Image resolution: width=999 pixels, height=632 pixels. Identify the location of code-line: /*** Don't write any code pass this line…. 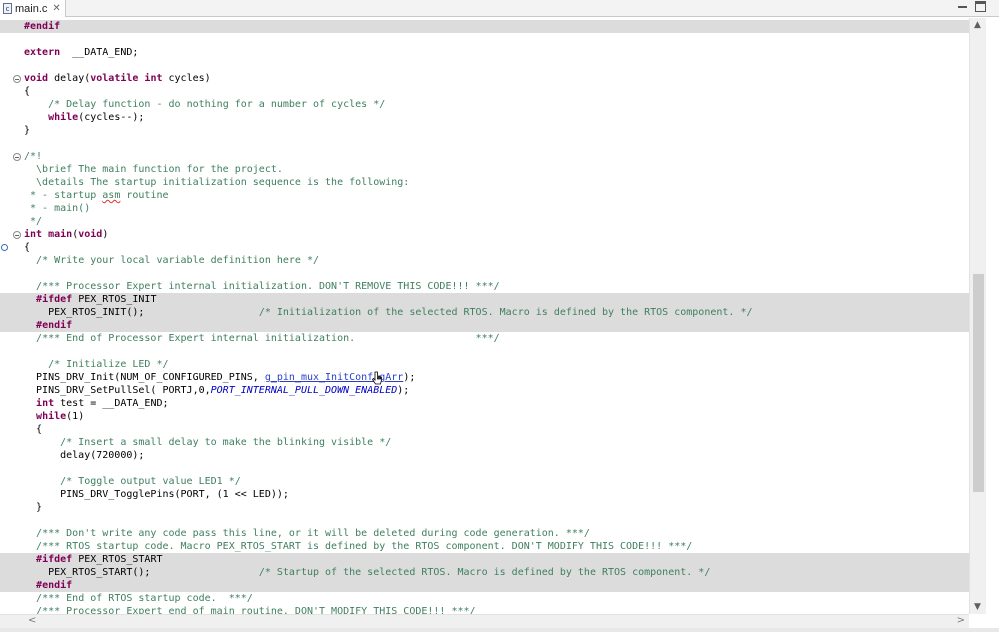
(484, 533).